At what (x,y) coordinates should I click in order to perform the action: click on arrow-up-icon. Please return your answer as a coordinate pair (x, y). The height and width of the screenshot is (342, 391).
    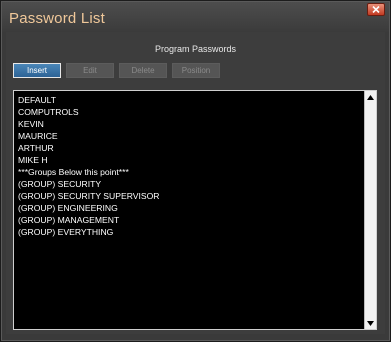
    Looking at the image, I should click on (370, 97).